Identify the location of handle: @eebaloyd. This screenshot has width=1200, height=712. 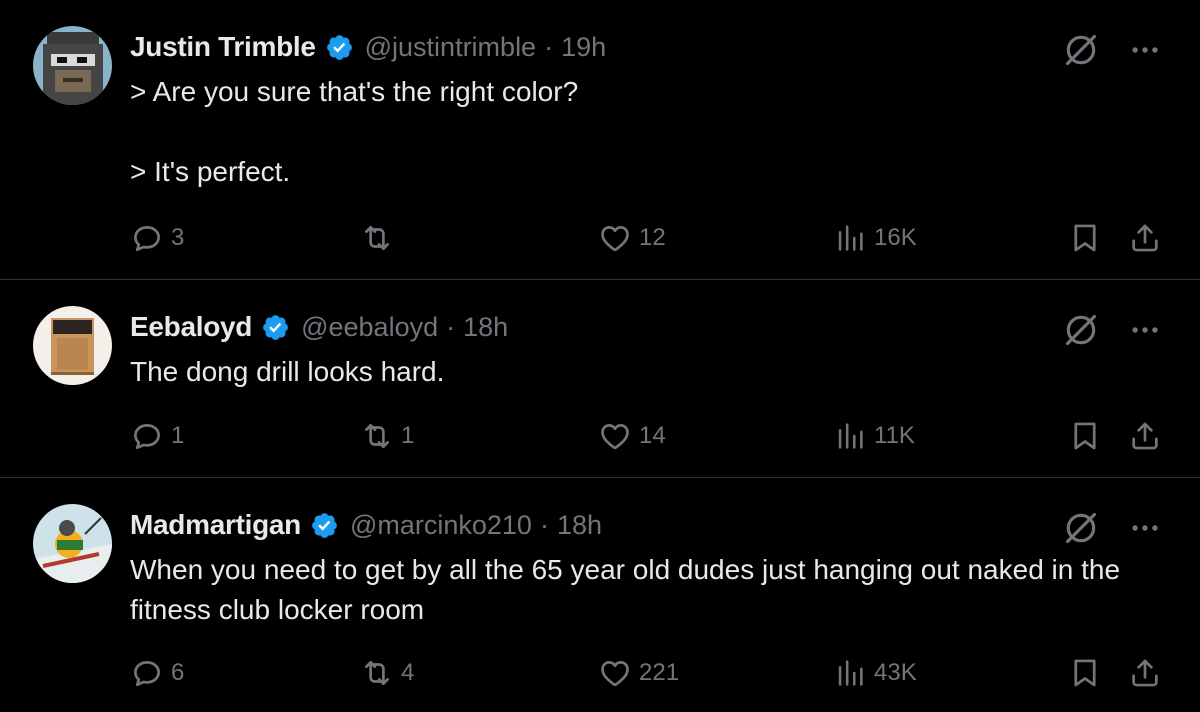
(369, 327).